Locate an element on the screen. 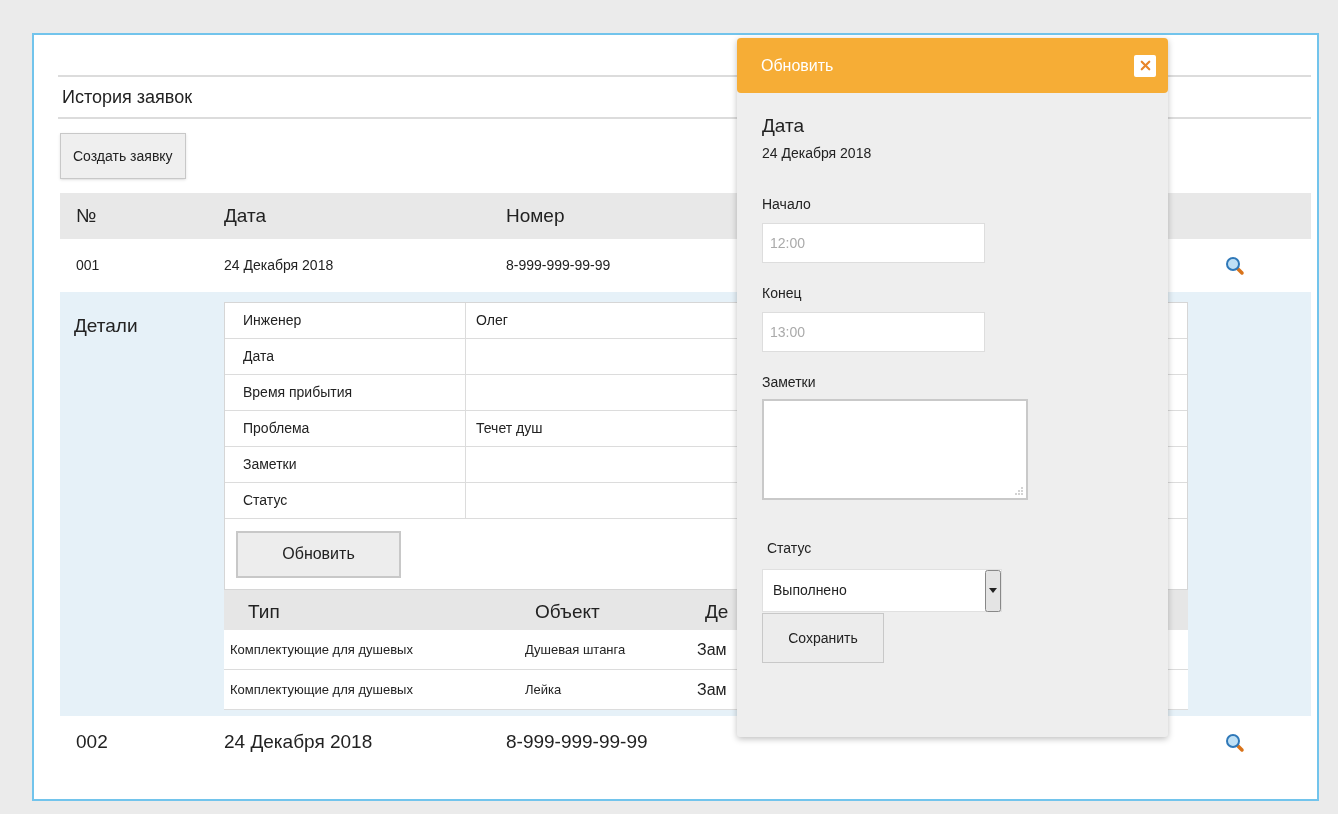 This screenshot has height=814, width=1338. field-label: Дата is located at coordinates (345, 356).